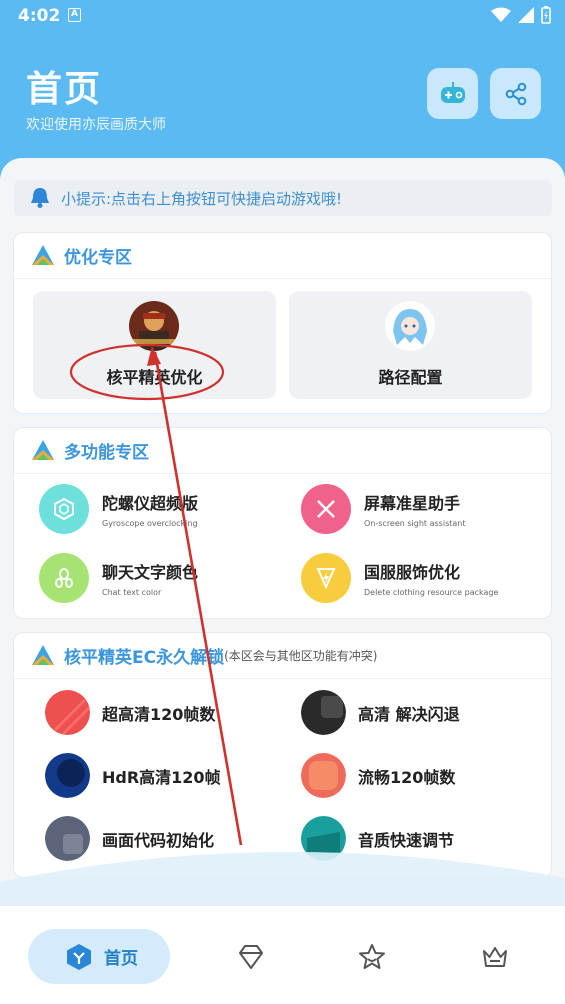 Image resolution: width=565 pixels, height=1004 pixels. I want to click on game-character-avatar, so click(154, 326).